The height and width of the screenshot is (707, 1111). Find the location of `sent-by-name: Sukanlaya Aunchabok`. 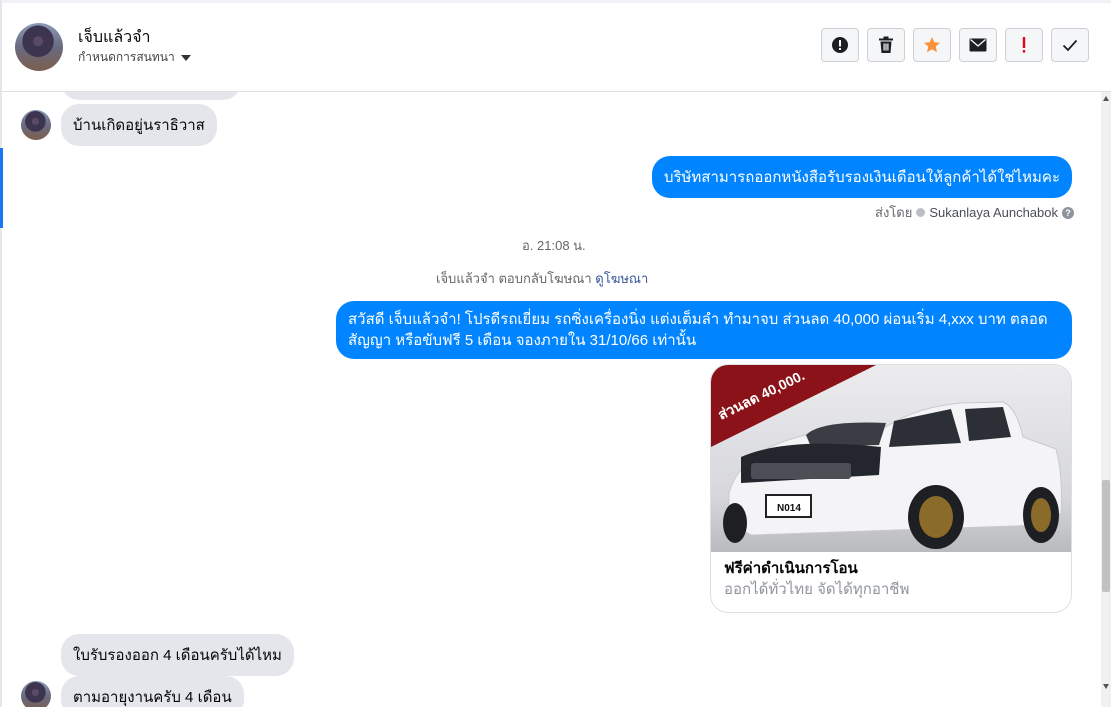

sent-by-name: Sukanlaya Aunchabok is located at coordinates (993, 212).